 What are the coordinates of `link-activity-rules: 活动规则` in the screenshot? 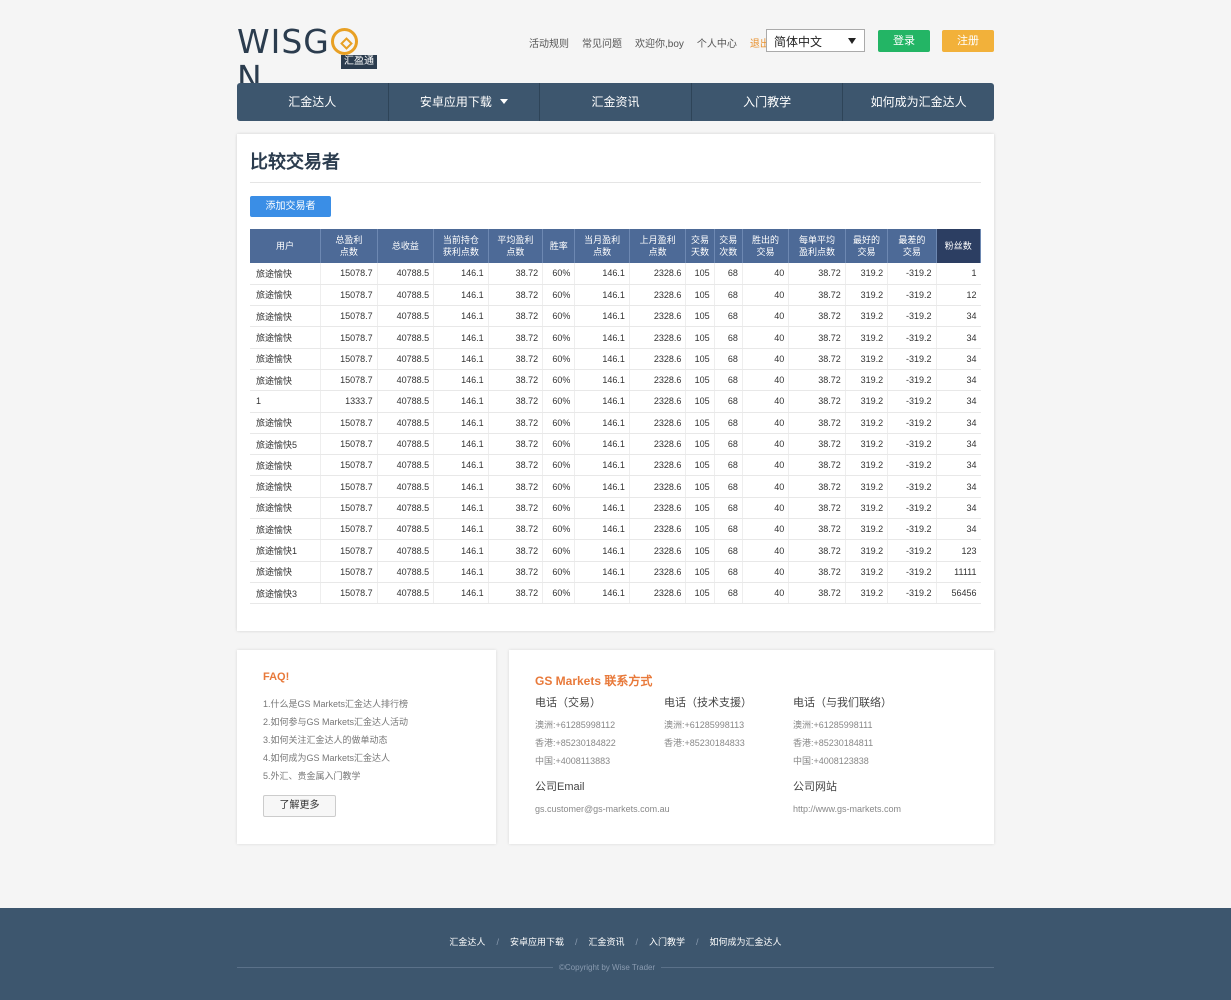 It's located at (549, 42).